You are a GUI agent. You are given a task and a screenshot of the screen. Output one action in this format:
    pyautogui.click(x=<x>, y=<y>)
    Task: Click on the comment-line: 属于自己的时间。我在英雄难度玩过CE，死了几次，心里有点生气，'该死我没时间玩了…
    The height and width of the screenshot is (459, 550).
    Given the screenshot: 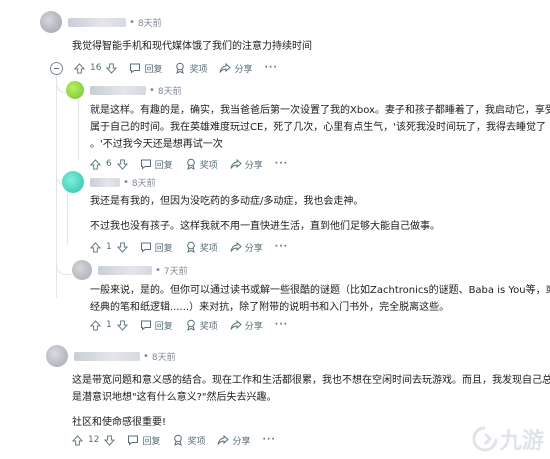 What is the action you would take?
    pyautogui.click(x=318, y=127)
    